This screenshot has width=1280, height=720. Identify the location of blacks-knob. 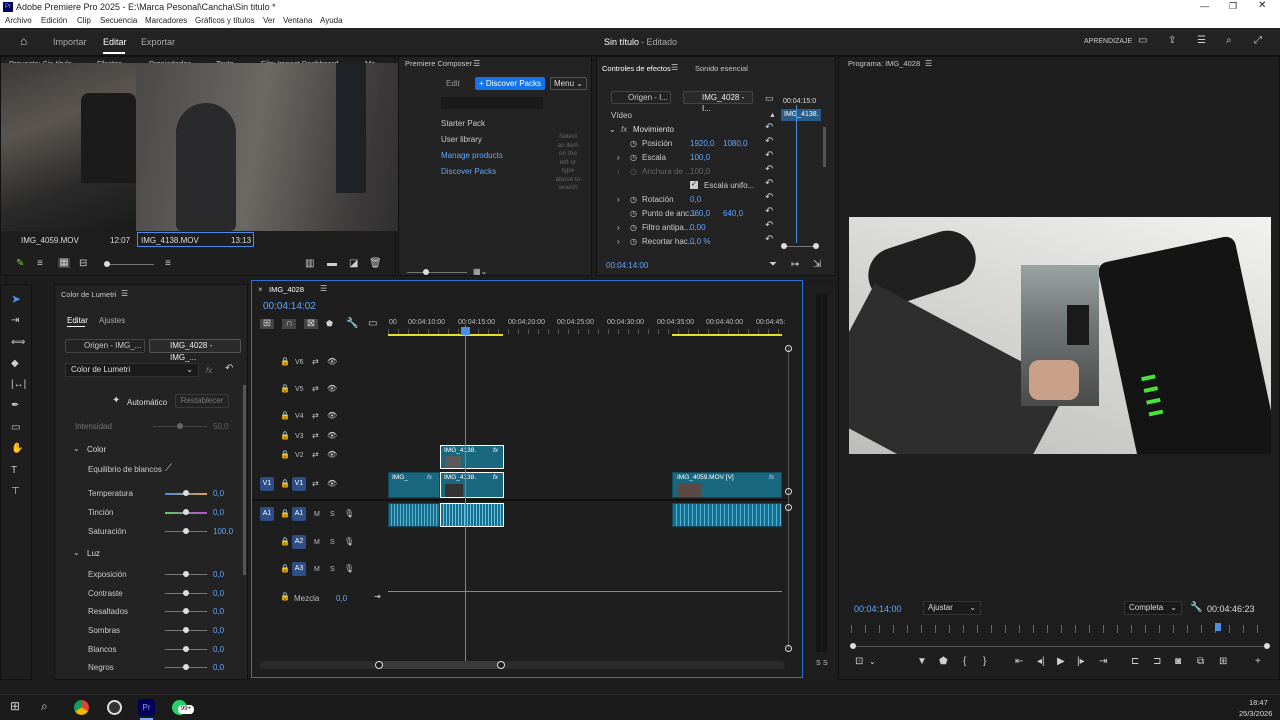
(186, 667).